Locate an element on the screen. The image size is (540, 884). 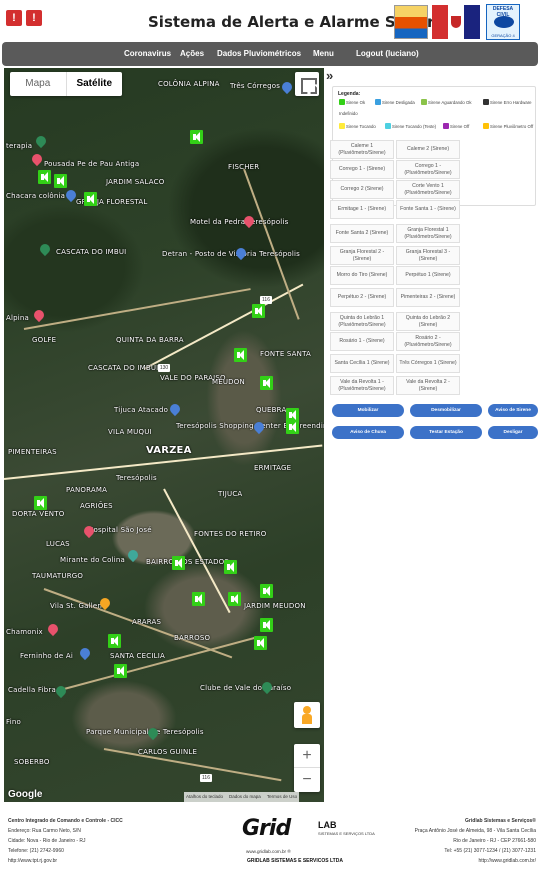
siren-item: Fonte Santa 1 - (Sirene) is located at coordinates (428, 209).